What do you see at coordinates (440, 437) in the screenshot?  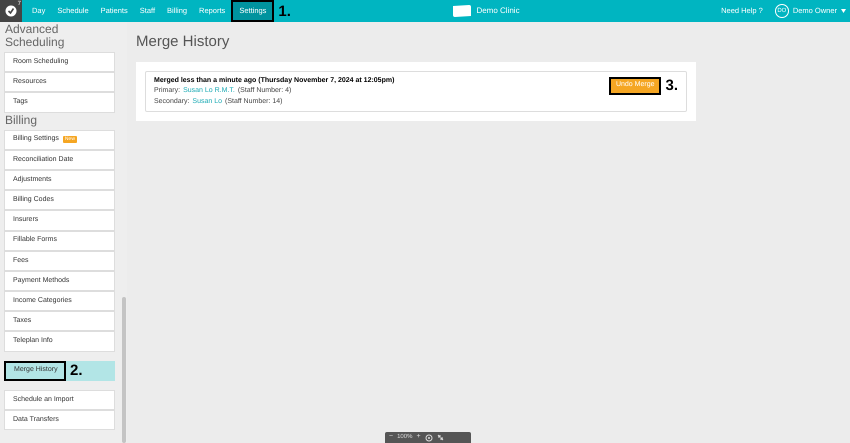 I see `collapse-icon` at bounding box center [440, 437].